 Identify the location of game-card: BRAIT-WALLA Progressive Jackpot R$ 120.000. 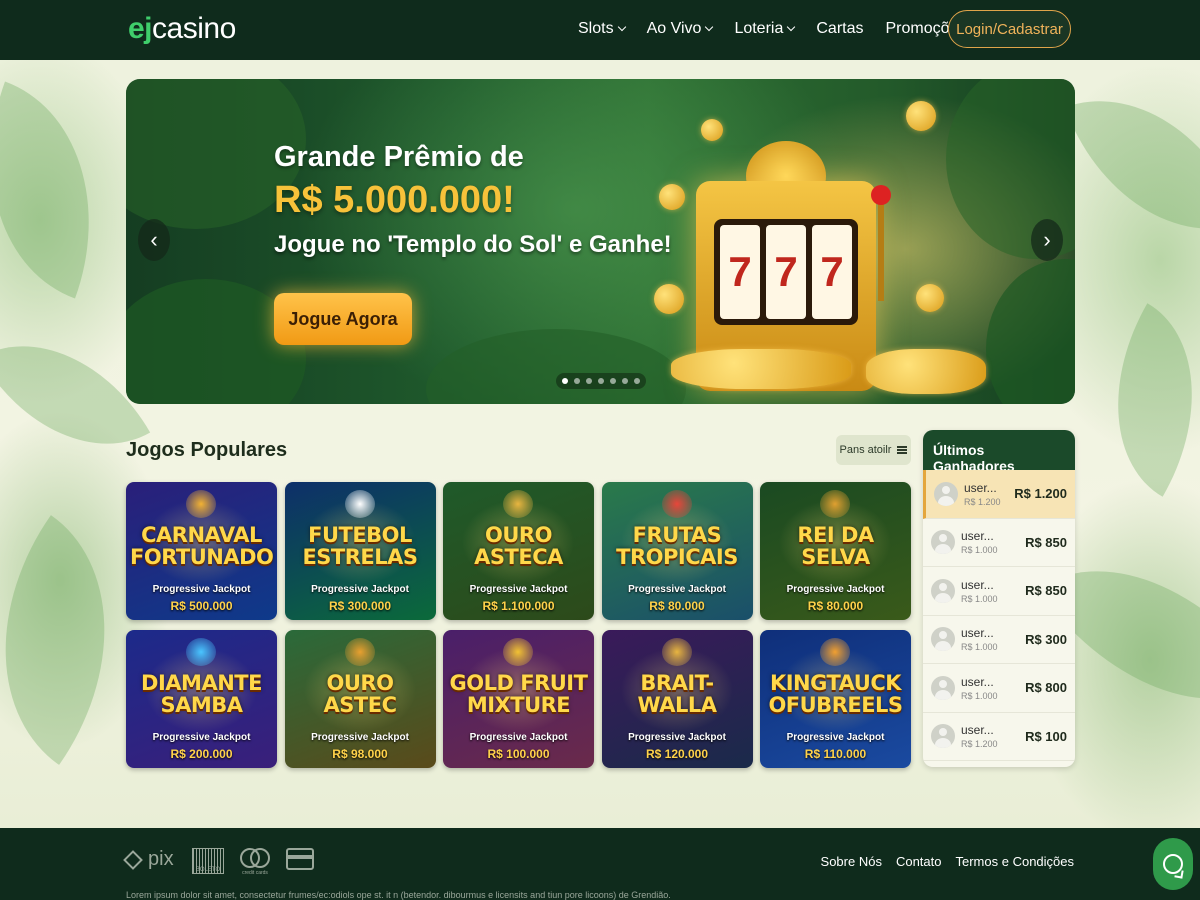
(677, 699).